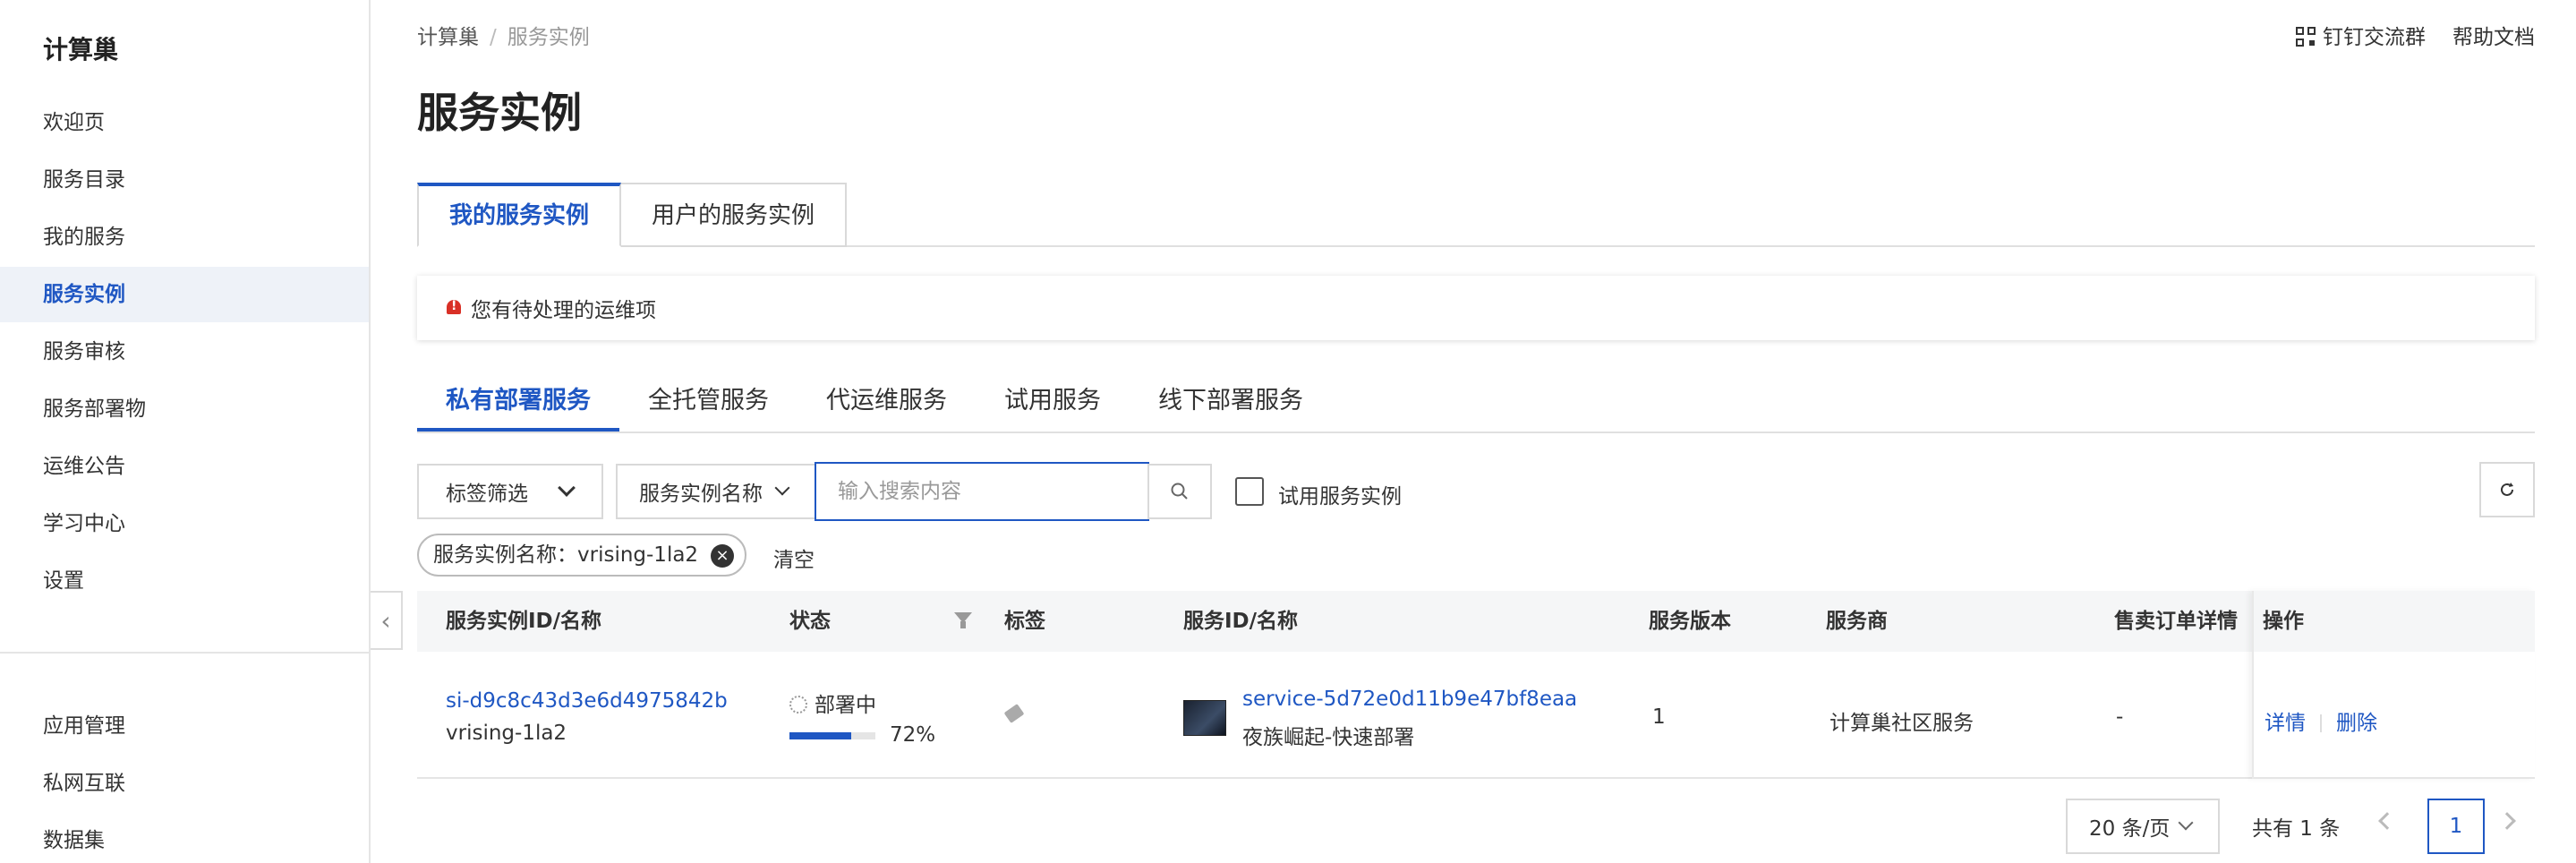  I want to click on search-icon, so click(1179, 491).